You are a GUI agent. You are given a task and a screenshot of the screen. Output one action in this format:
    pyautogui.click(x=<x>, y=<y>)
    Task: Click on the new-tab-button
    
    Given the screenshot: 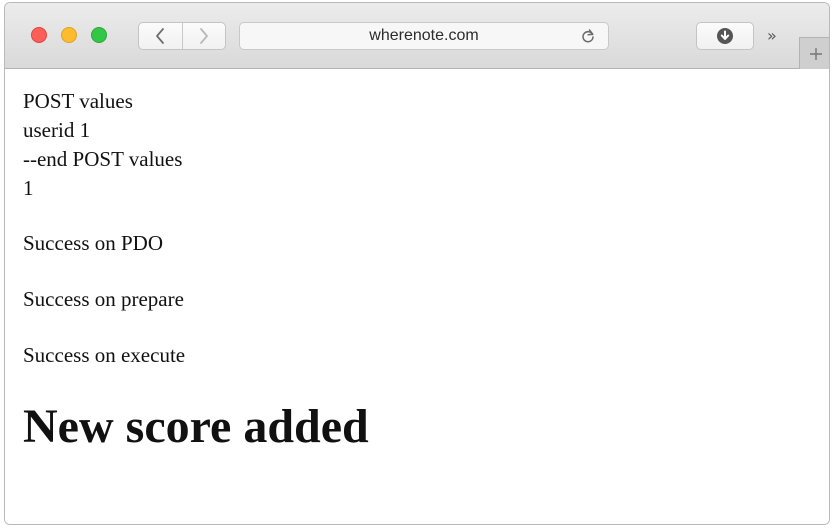 What is the action you would take?
    pyautogui.click(x=814, y=53)
    